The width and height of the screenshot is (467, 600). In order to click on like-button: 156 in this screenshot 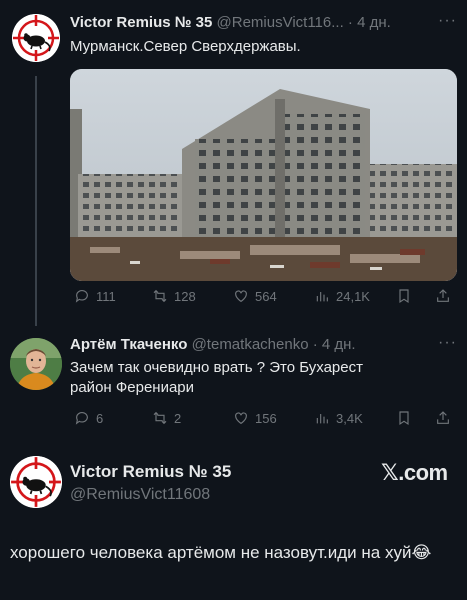, I will do `click(255, 418)`.